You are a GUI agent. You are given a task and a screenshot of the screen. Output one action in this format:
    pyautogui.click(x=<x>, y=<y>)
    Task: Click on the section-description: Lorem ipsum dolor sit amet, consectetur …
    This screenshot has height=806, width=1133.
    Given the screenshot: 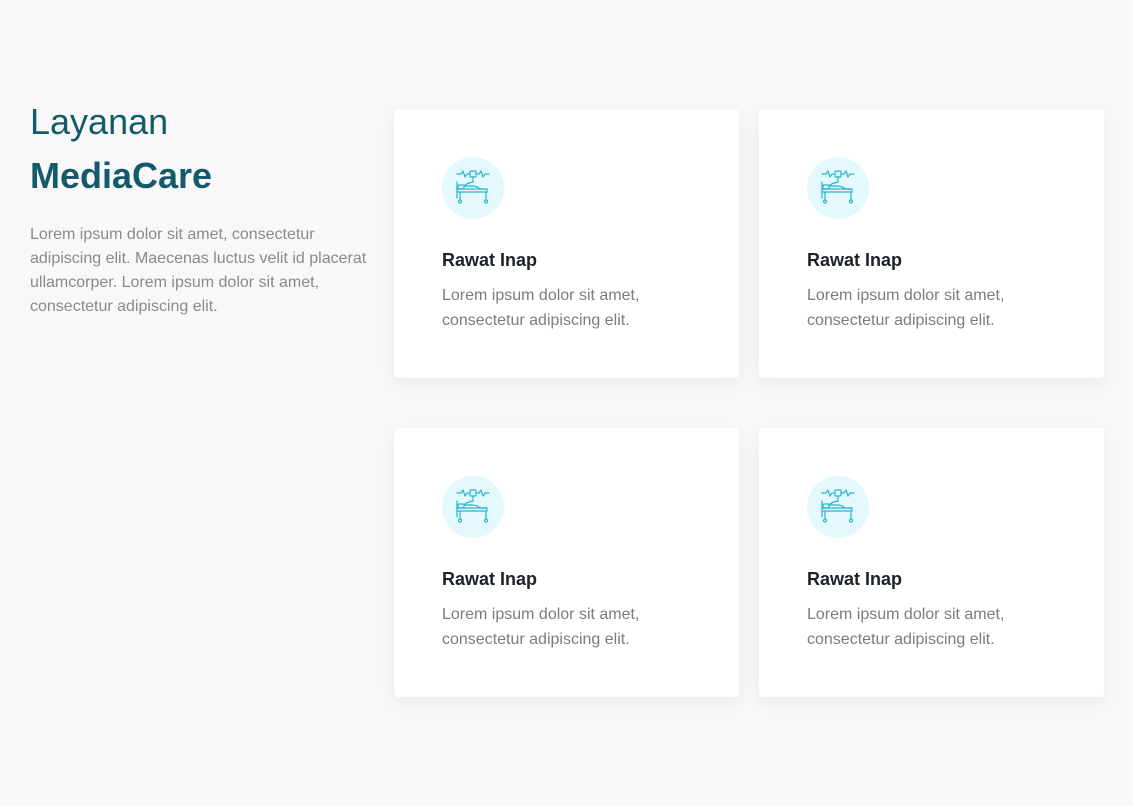 What is the action you would take?
    pyautogui.click(x=198, y=270)
    